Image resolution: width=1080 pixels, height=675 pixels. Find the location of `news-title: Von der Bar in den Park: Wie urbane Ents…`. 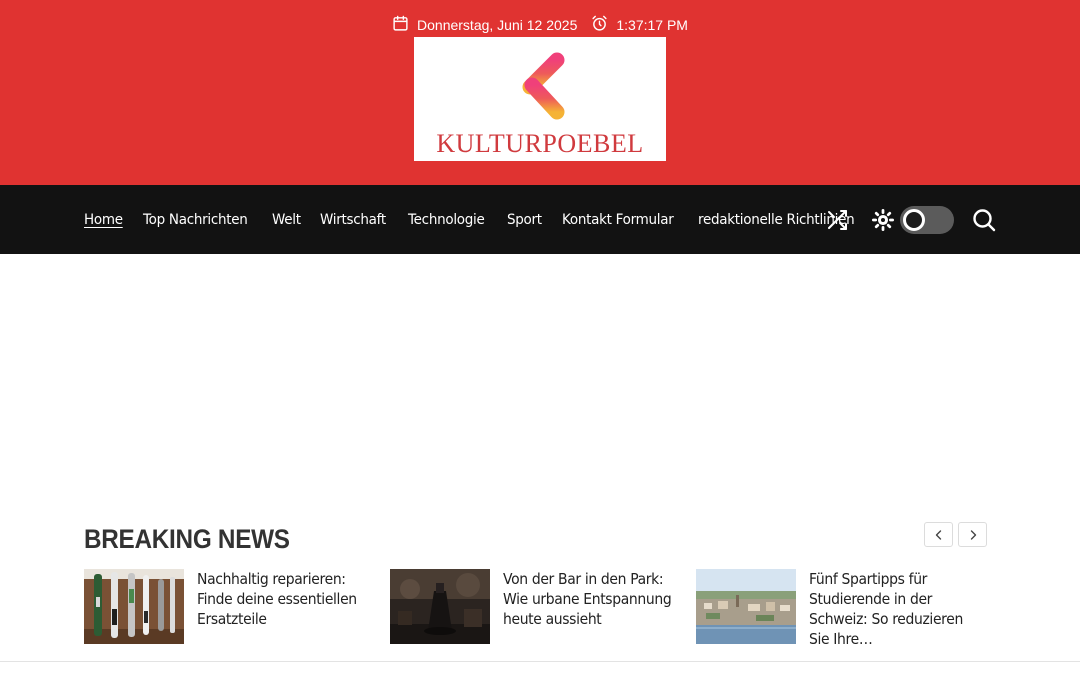

news-title: Von der Bar in den Park: Wie urbane Ents… is located at coordinates (590, 609).